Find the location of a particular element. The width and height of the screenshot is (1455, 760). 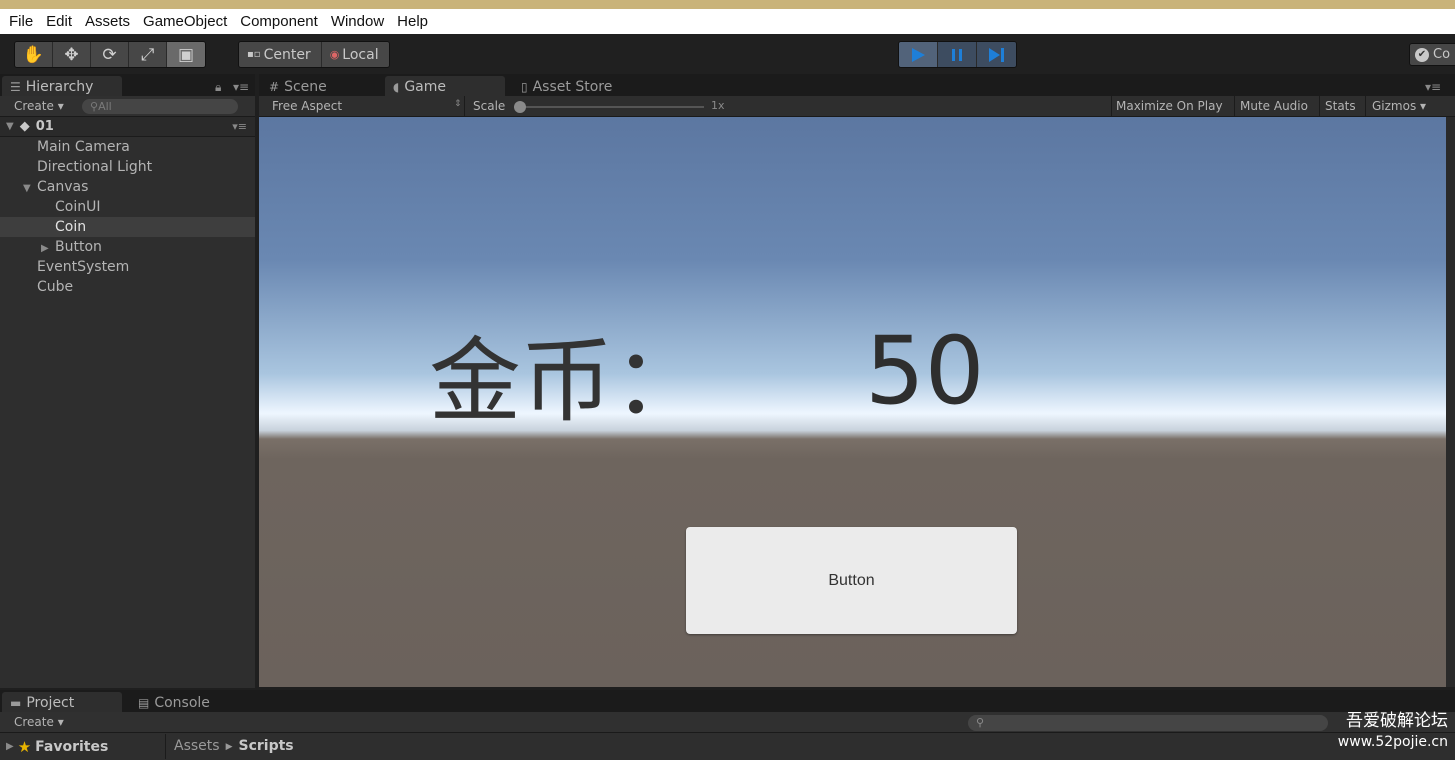

favorites-row: ▶ ★ Favorites is located at coordinates (83, 746).